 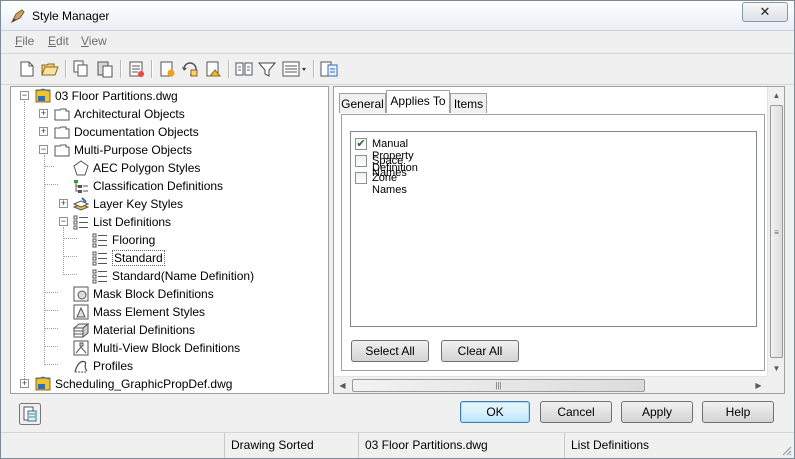 I want to click on tree-node-drawing: − 03 Floor Partitions.dwg, so click(x=161, y=96).